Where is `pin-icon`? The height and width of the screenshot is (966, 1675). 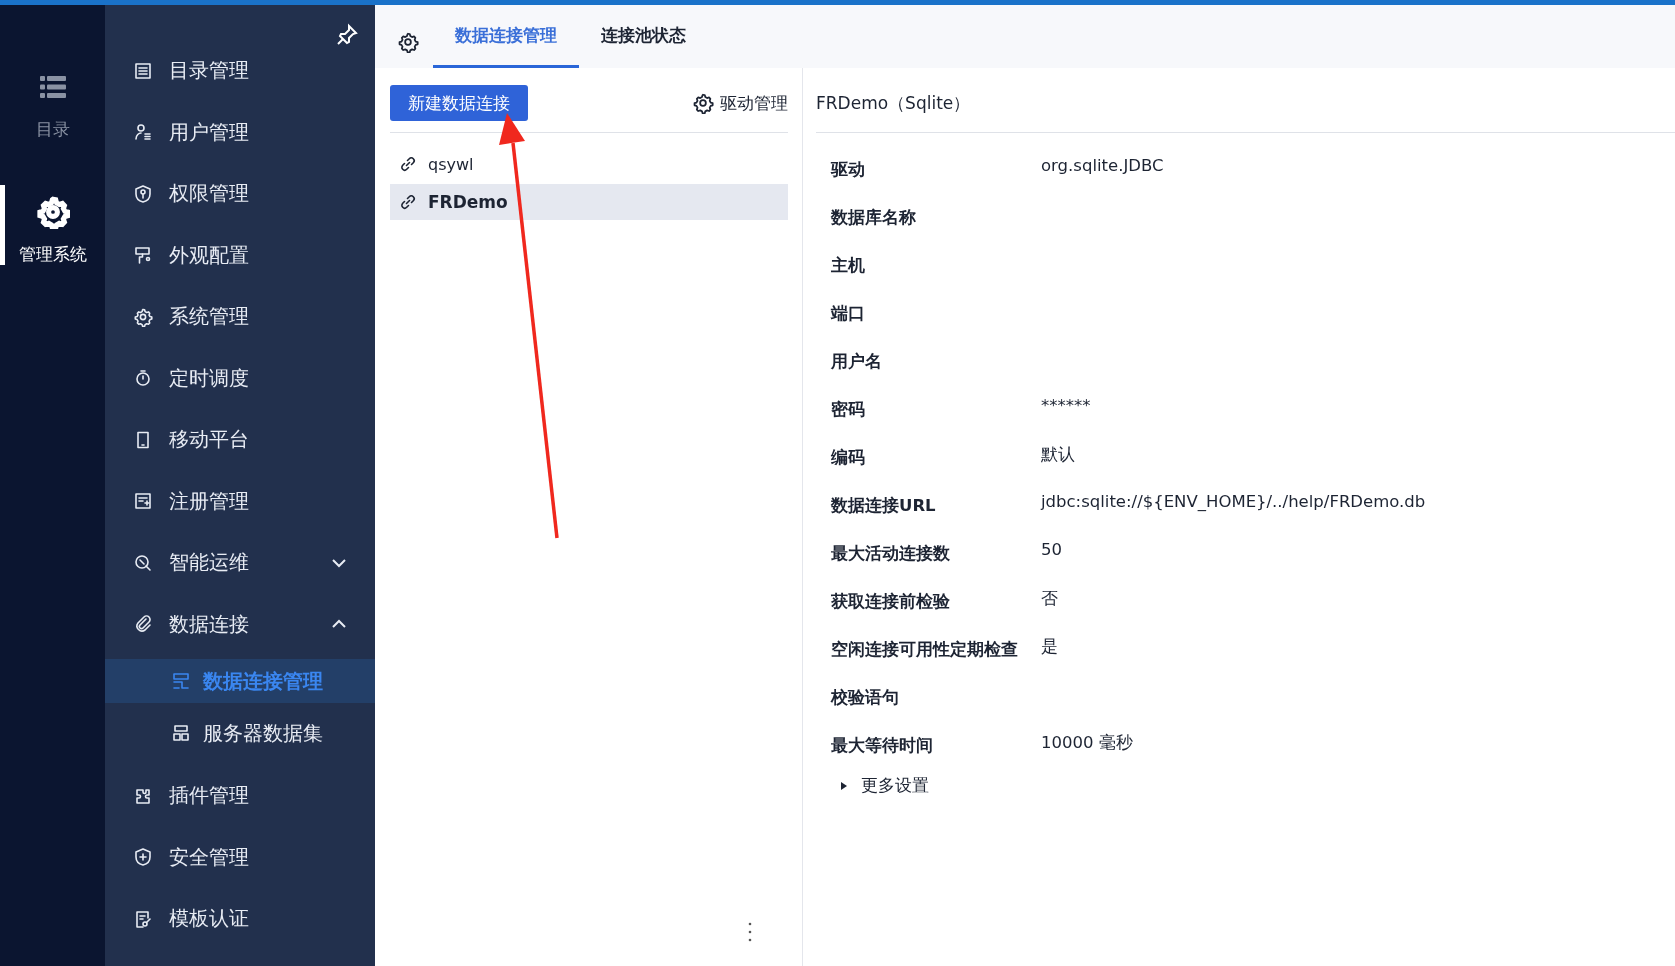
pin-icon is located at coordinates (347, 35).